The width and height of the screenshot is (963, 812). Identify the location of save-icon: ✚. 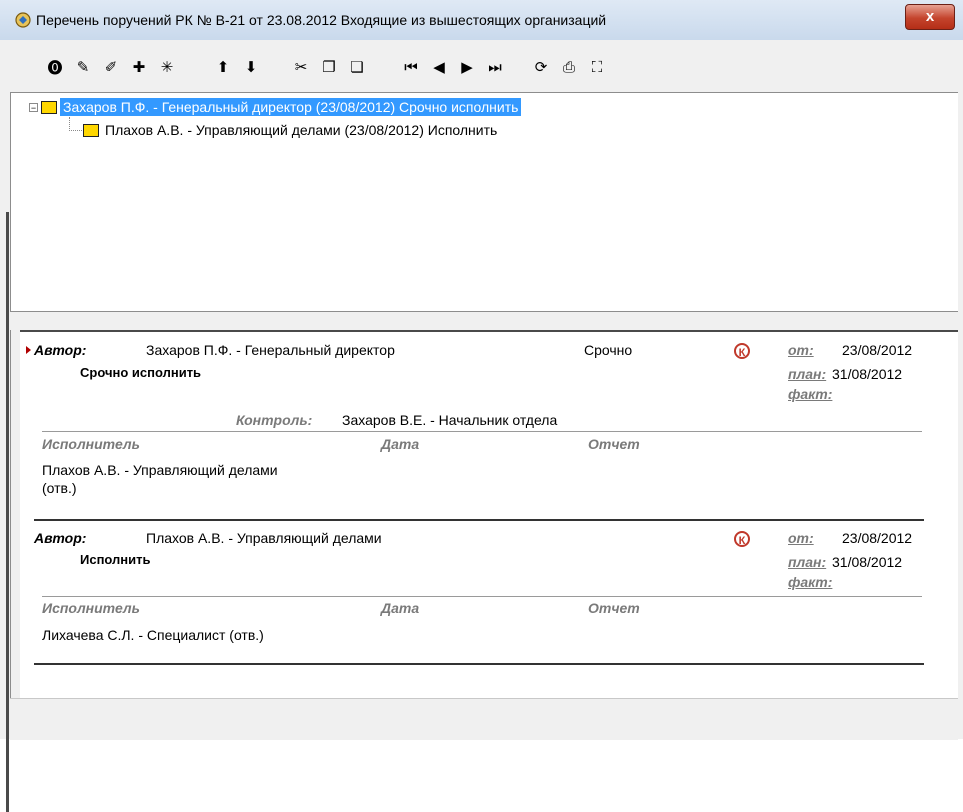
(139, 67).